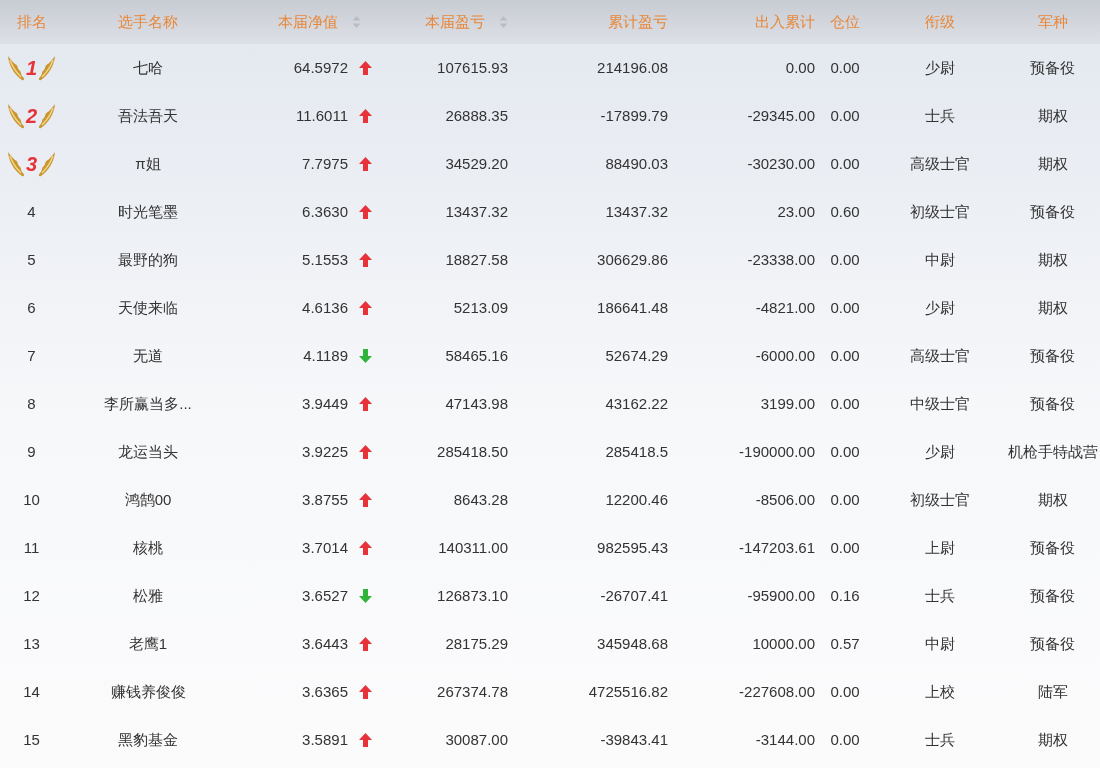 This screenshot has height=768, width=1100. Describe the element at coordinates (785, 21) in the screenshot. I see `column-header: 出入累计` at that location.